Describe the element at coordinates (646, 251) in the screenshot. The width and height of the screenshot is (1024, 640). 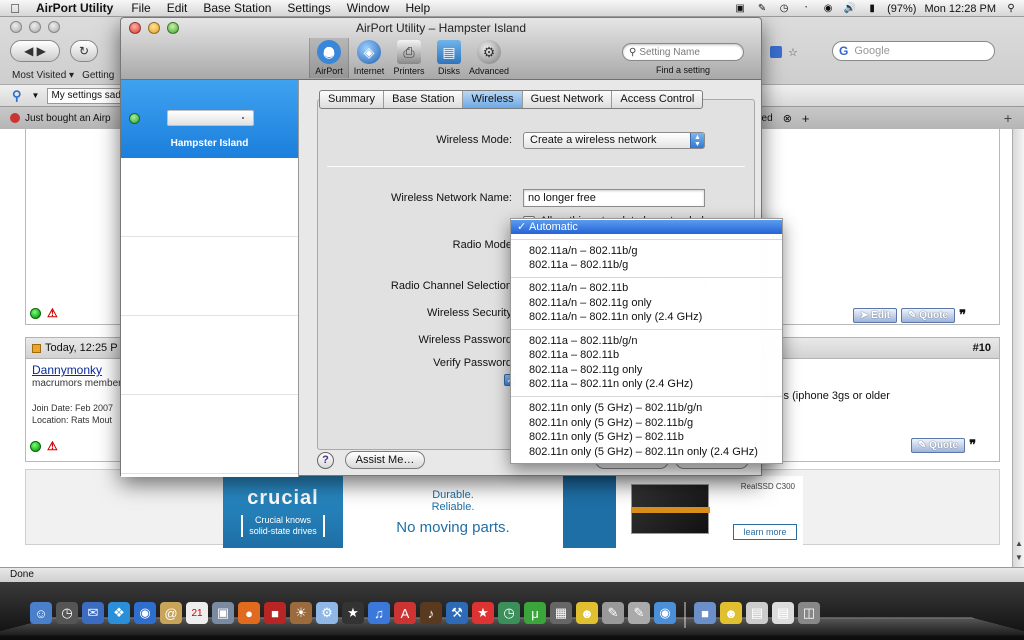
I see `radio-mode-option: 802.11a/n – 802.11b/g` at that location.